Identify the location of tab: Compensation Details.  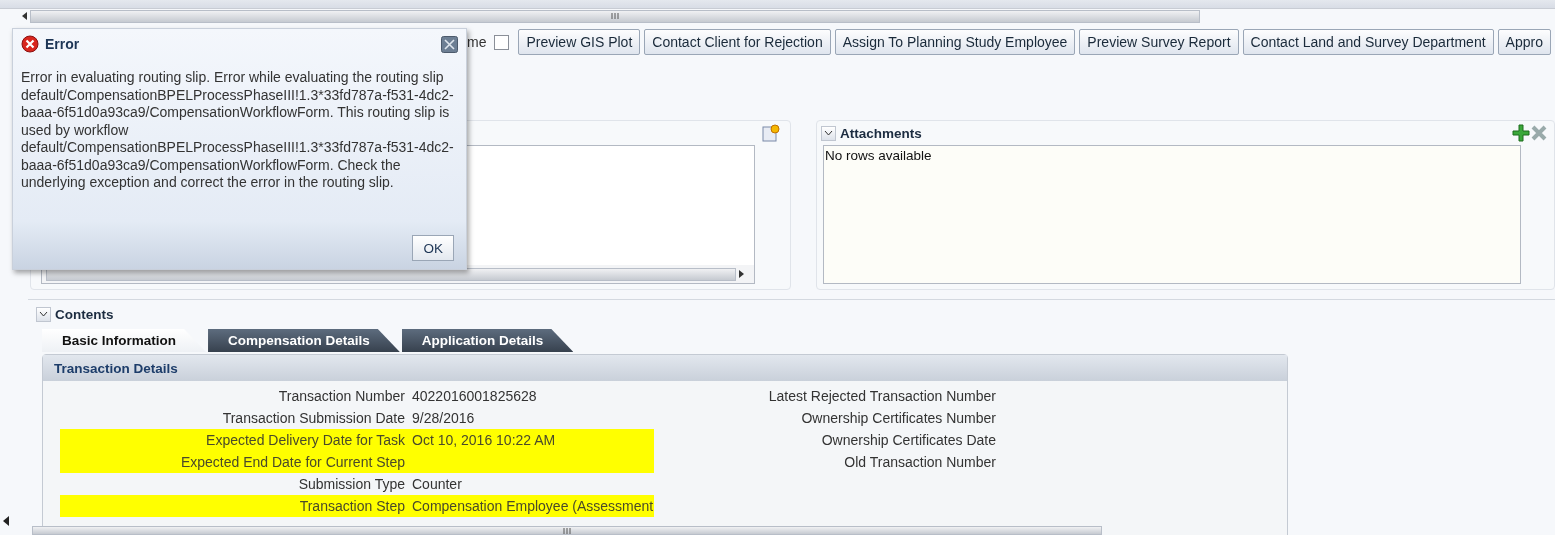
(304, 340).